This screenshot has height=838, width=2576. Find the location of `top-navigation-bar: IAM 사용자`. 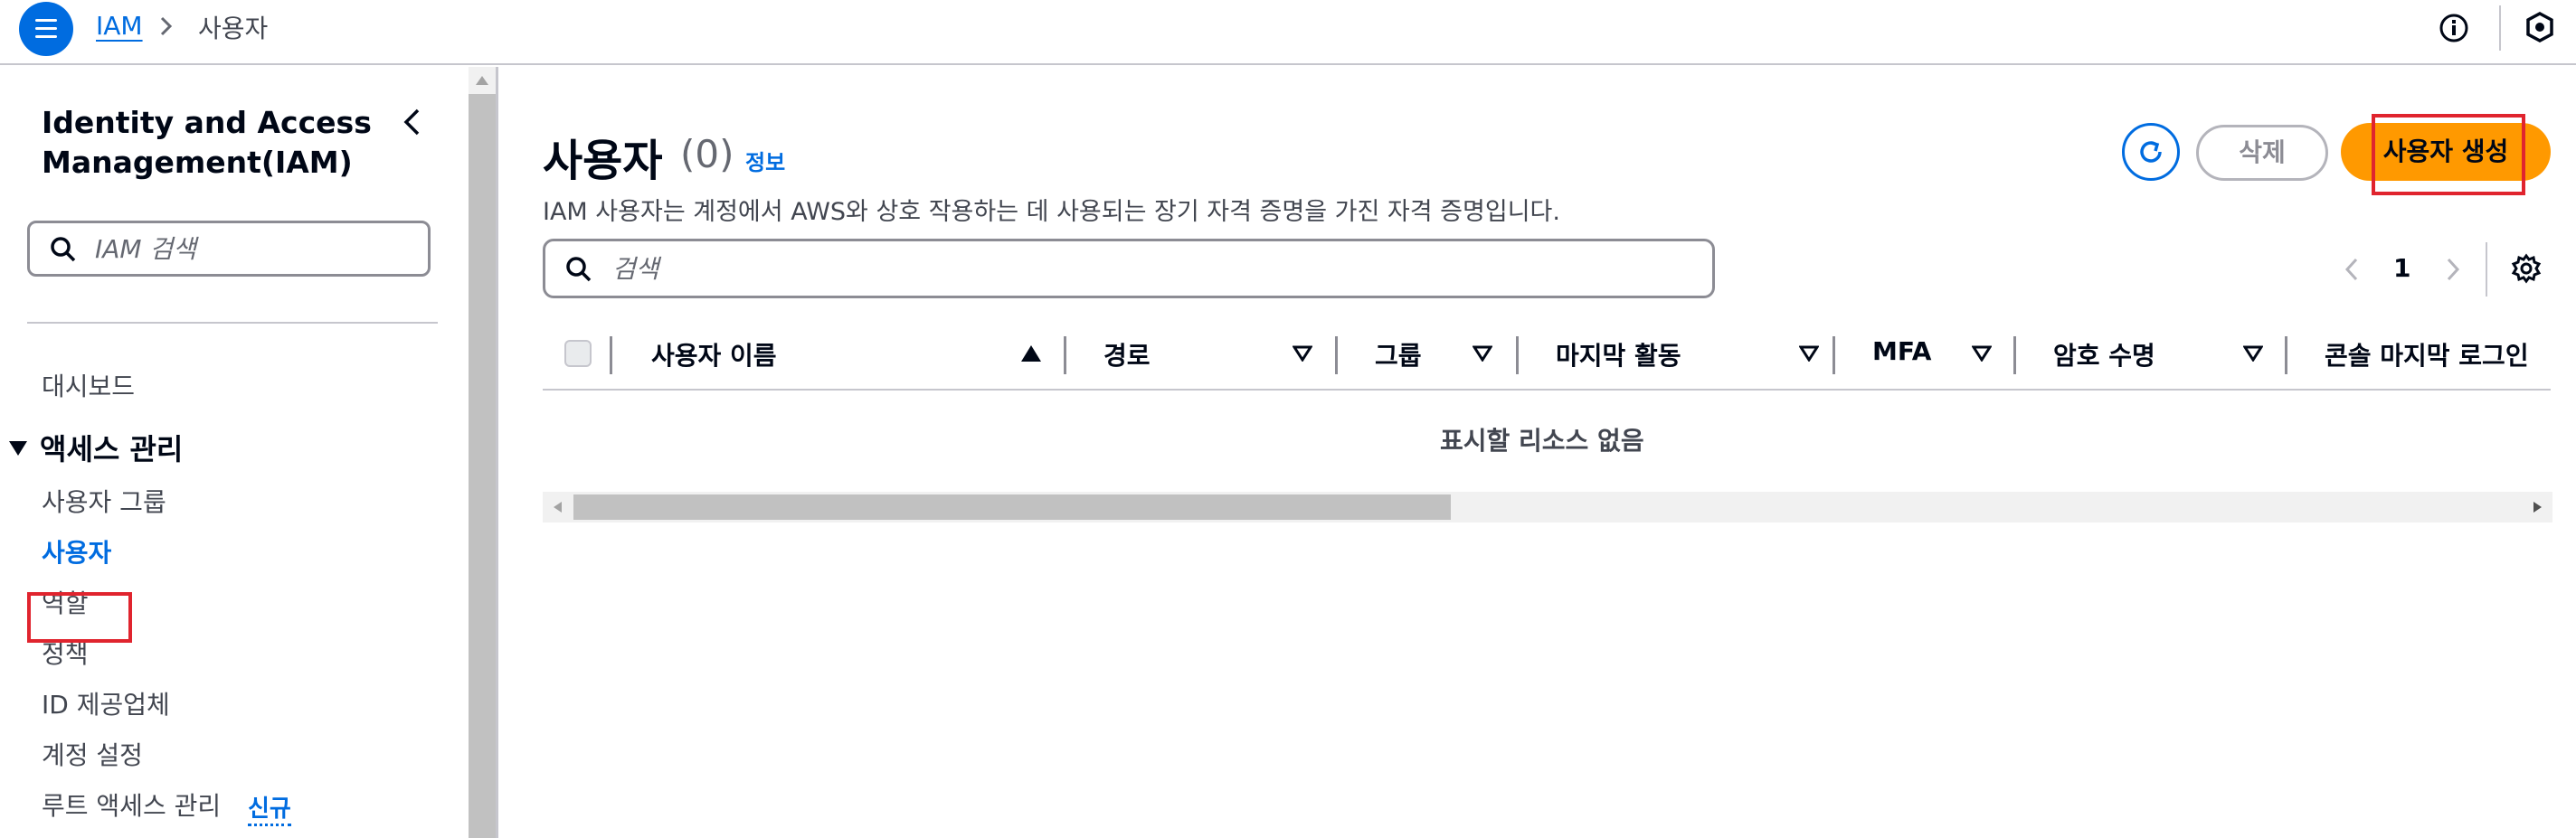

top-navigation-bar: IAM 사용자 is located at coordinates (1288, 32).